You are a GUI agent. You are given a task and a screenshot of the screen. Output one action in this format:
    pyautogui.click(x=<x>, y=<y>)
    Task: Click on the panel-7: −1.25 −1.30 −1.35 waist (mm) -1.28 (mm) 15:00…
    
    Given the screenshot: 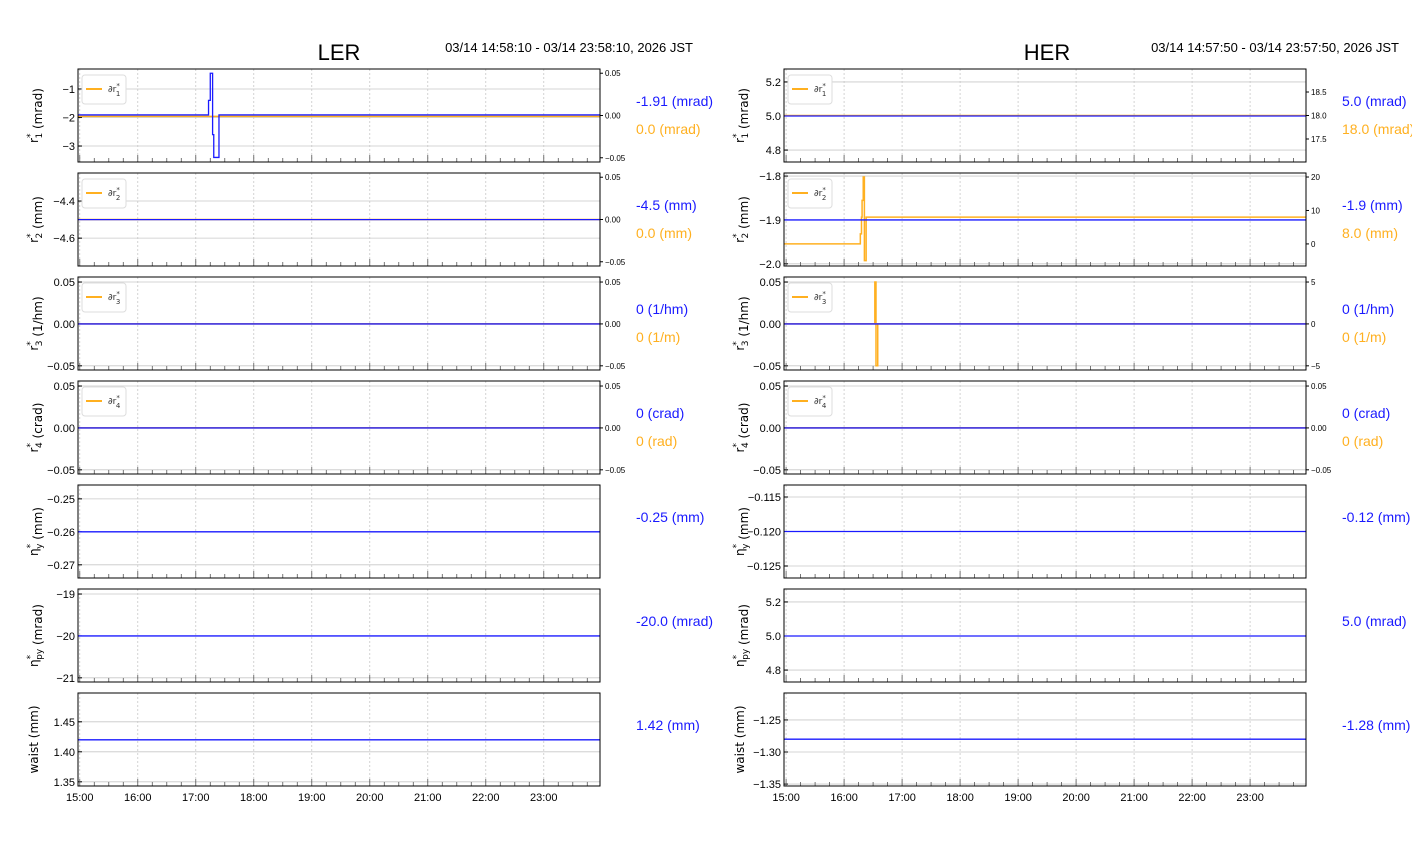 What is the action you would take?
    pyautogui.click(x=1071, y=748)
    